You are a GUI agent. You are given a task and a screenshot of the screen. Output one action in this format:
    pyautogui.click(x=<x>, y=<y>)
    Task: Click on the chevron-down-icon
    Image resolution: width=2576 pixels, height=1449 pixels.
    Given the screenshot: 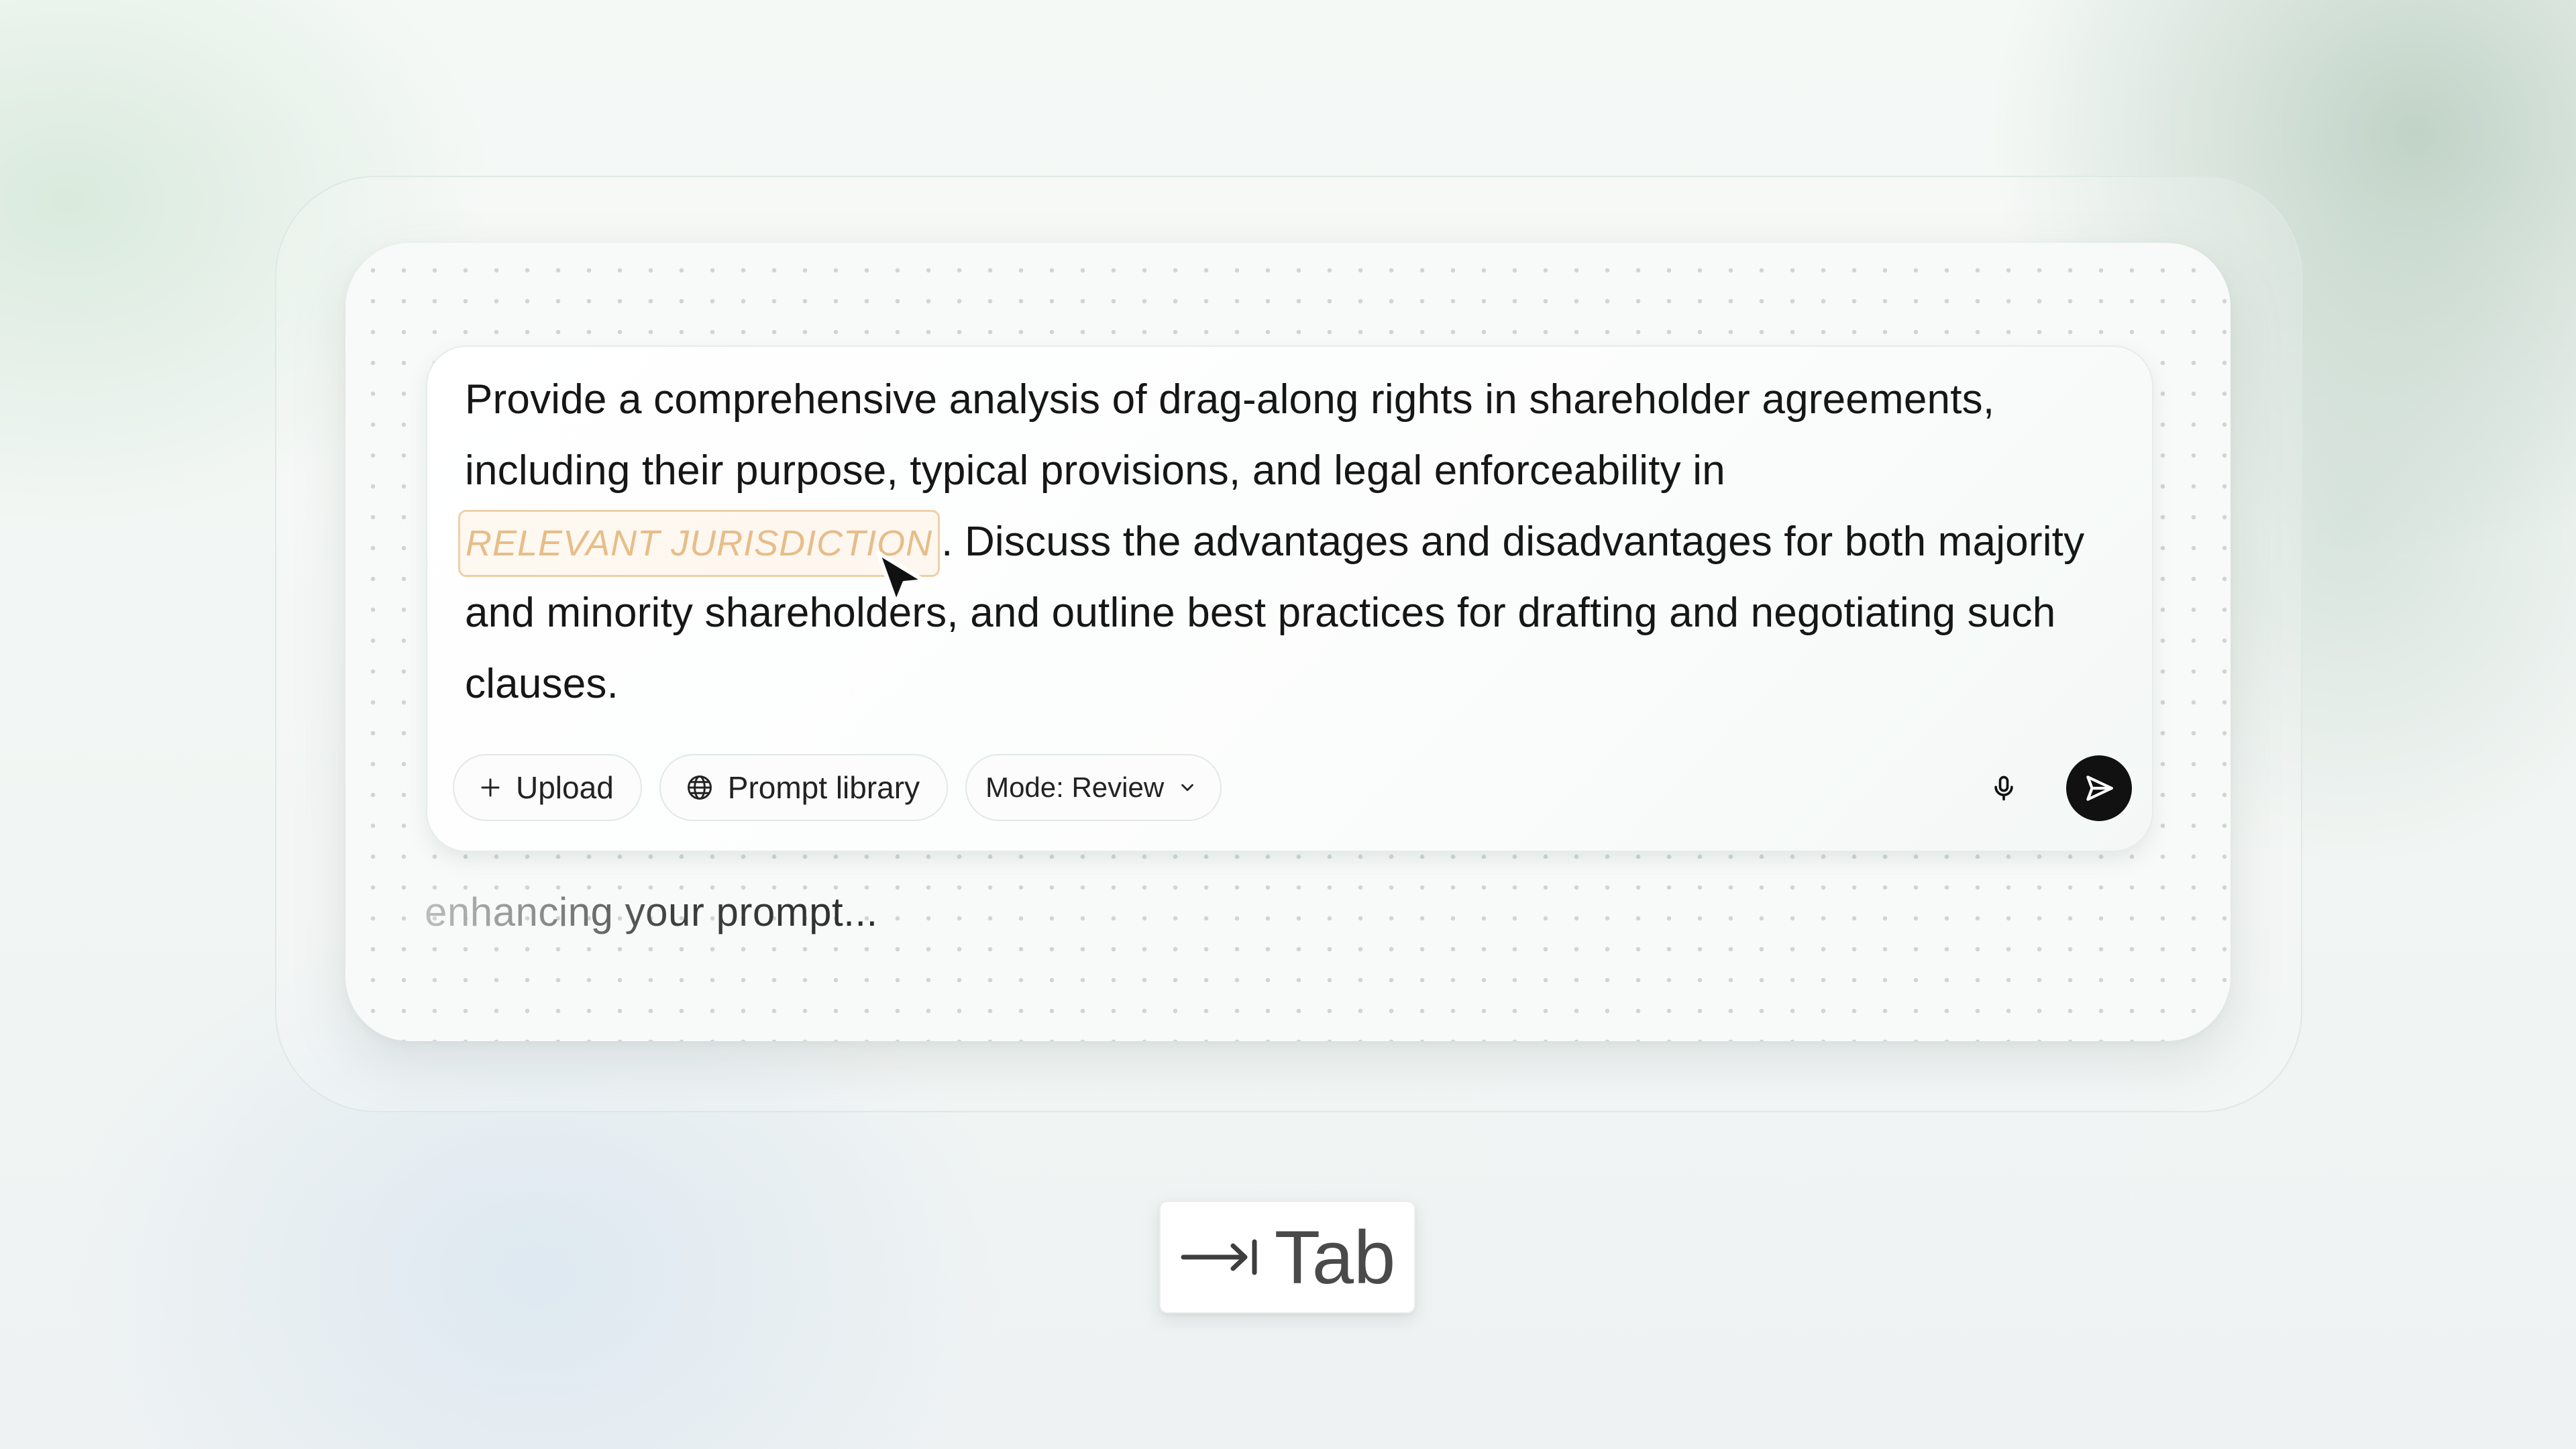 What is the action you would take?
    pyautogui.click(x=1187, y=787)
    